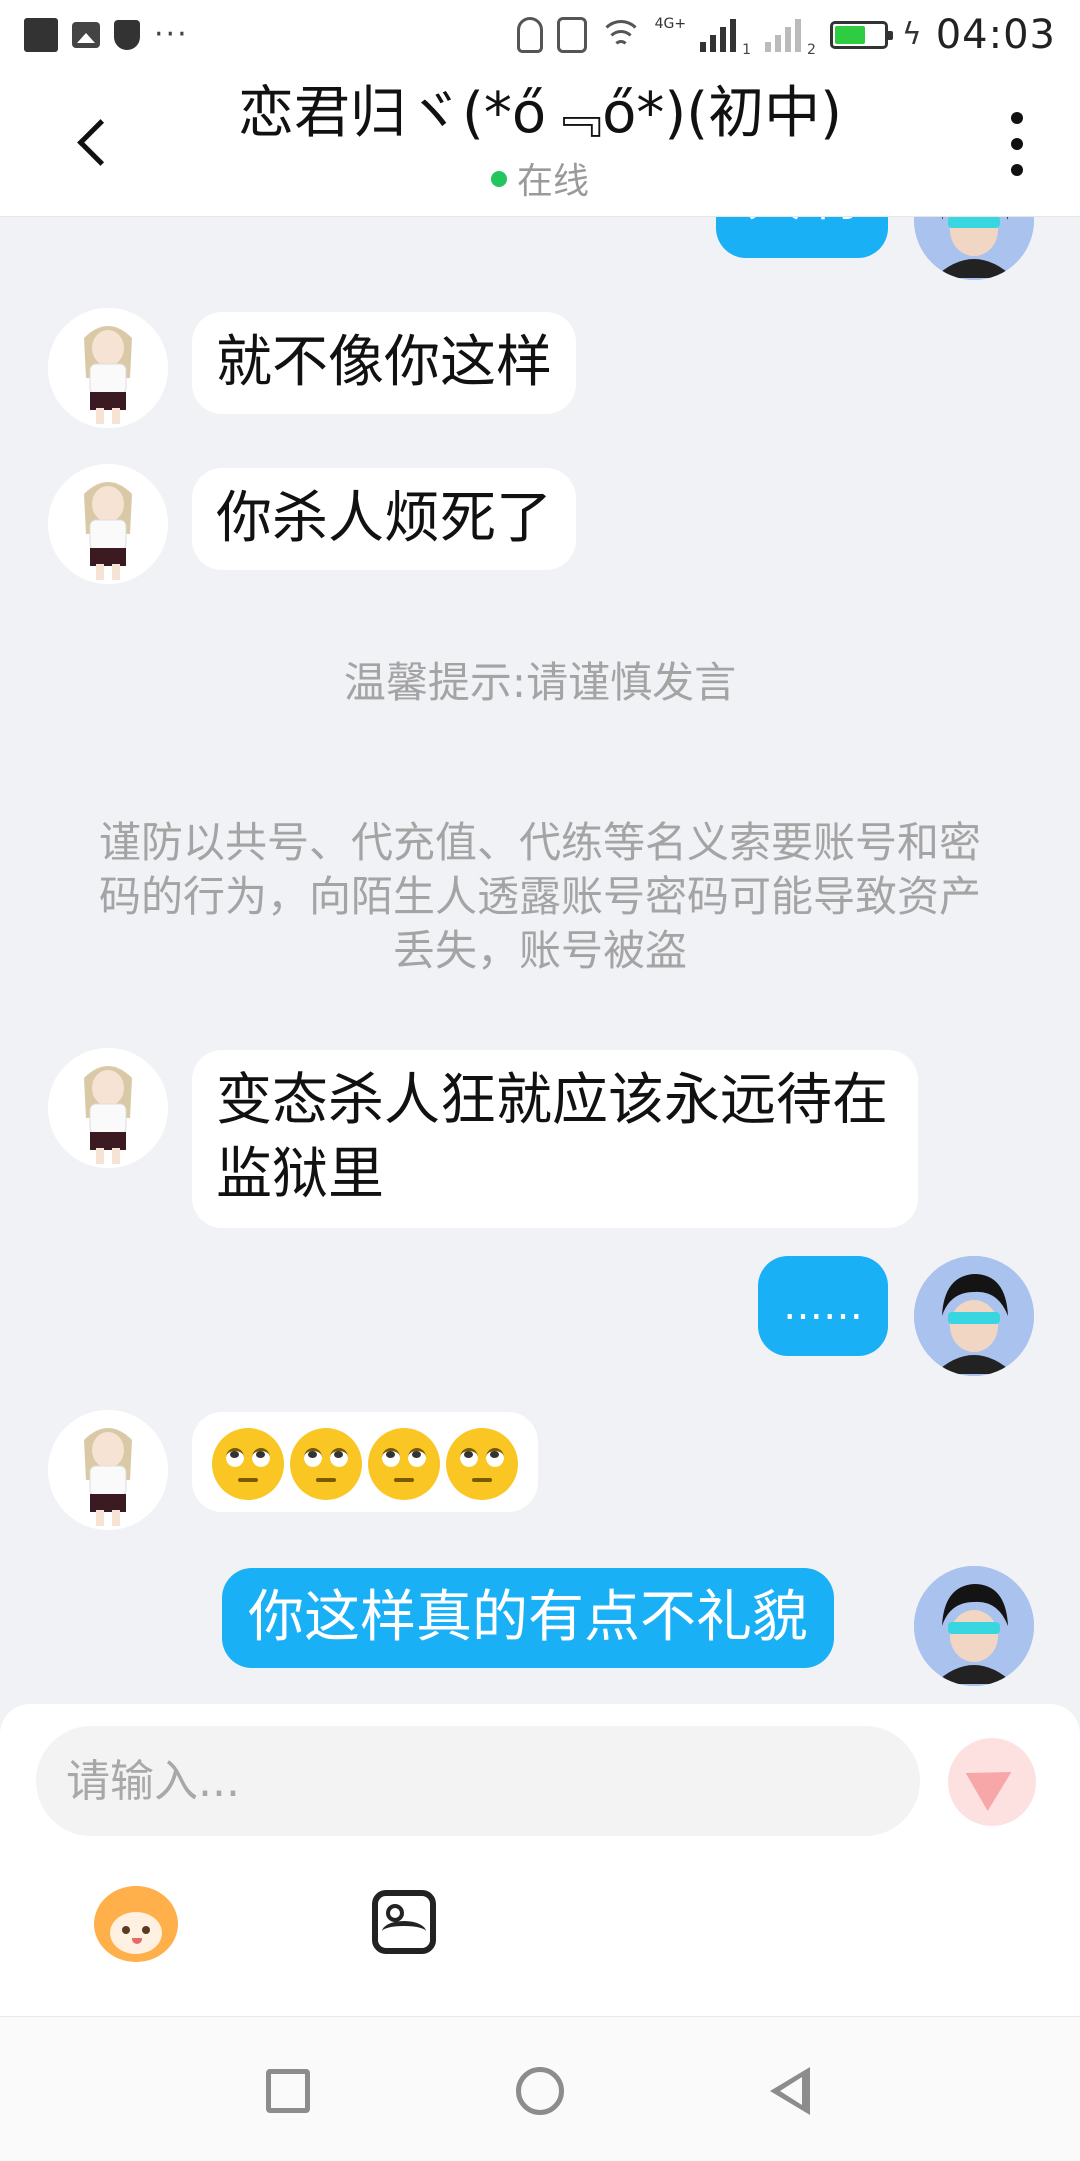 This screenshot has width=1080, height=2161. Describe the element at coordinates (790, 2091) in the screenshot. I see `system-back-icon` at that location.